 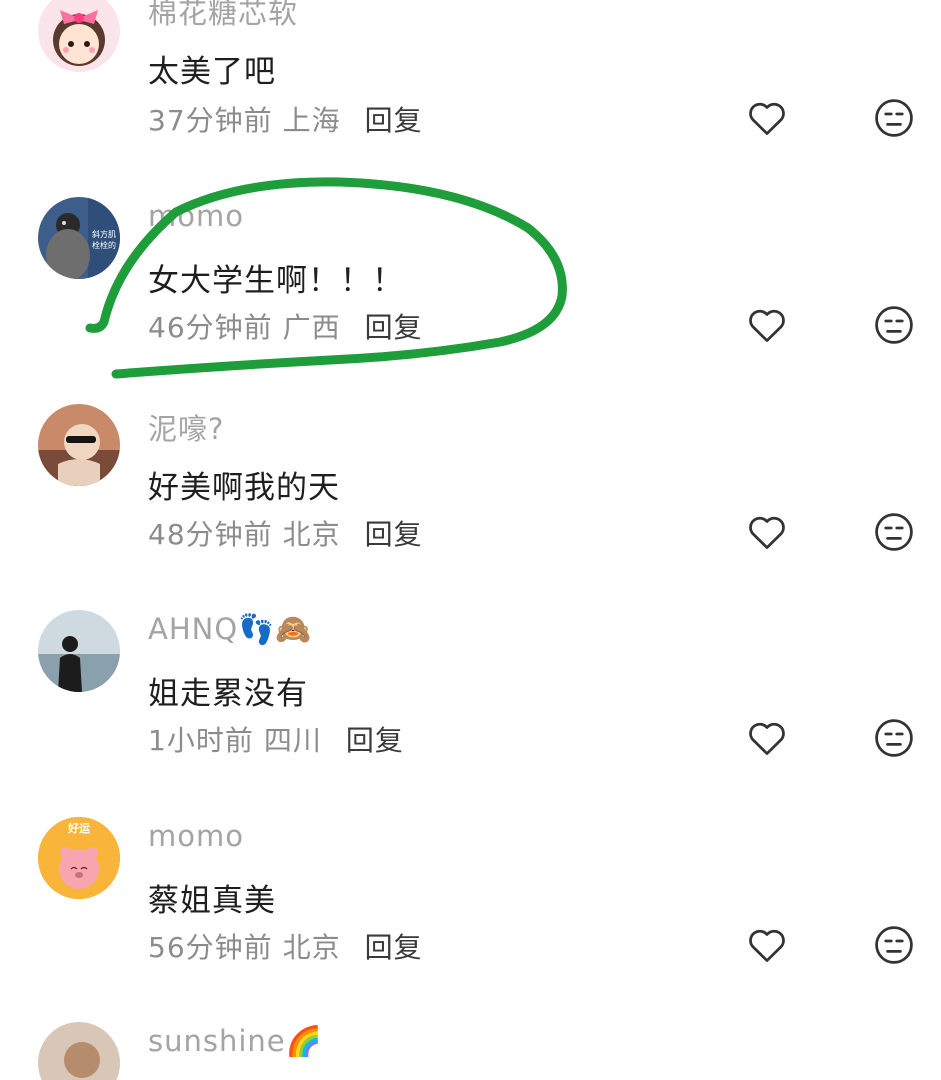 What do you see at coordinates (228, 694) in the screenshot?
I see `comment-text: 姐走累没有` at bounding box center [228, 694].